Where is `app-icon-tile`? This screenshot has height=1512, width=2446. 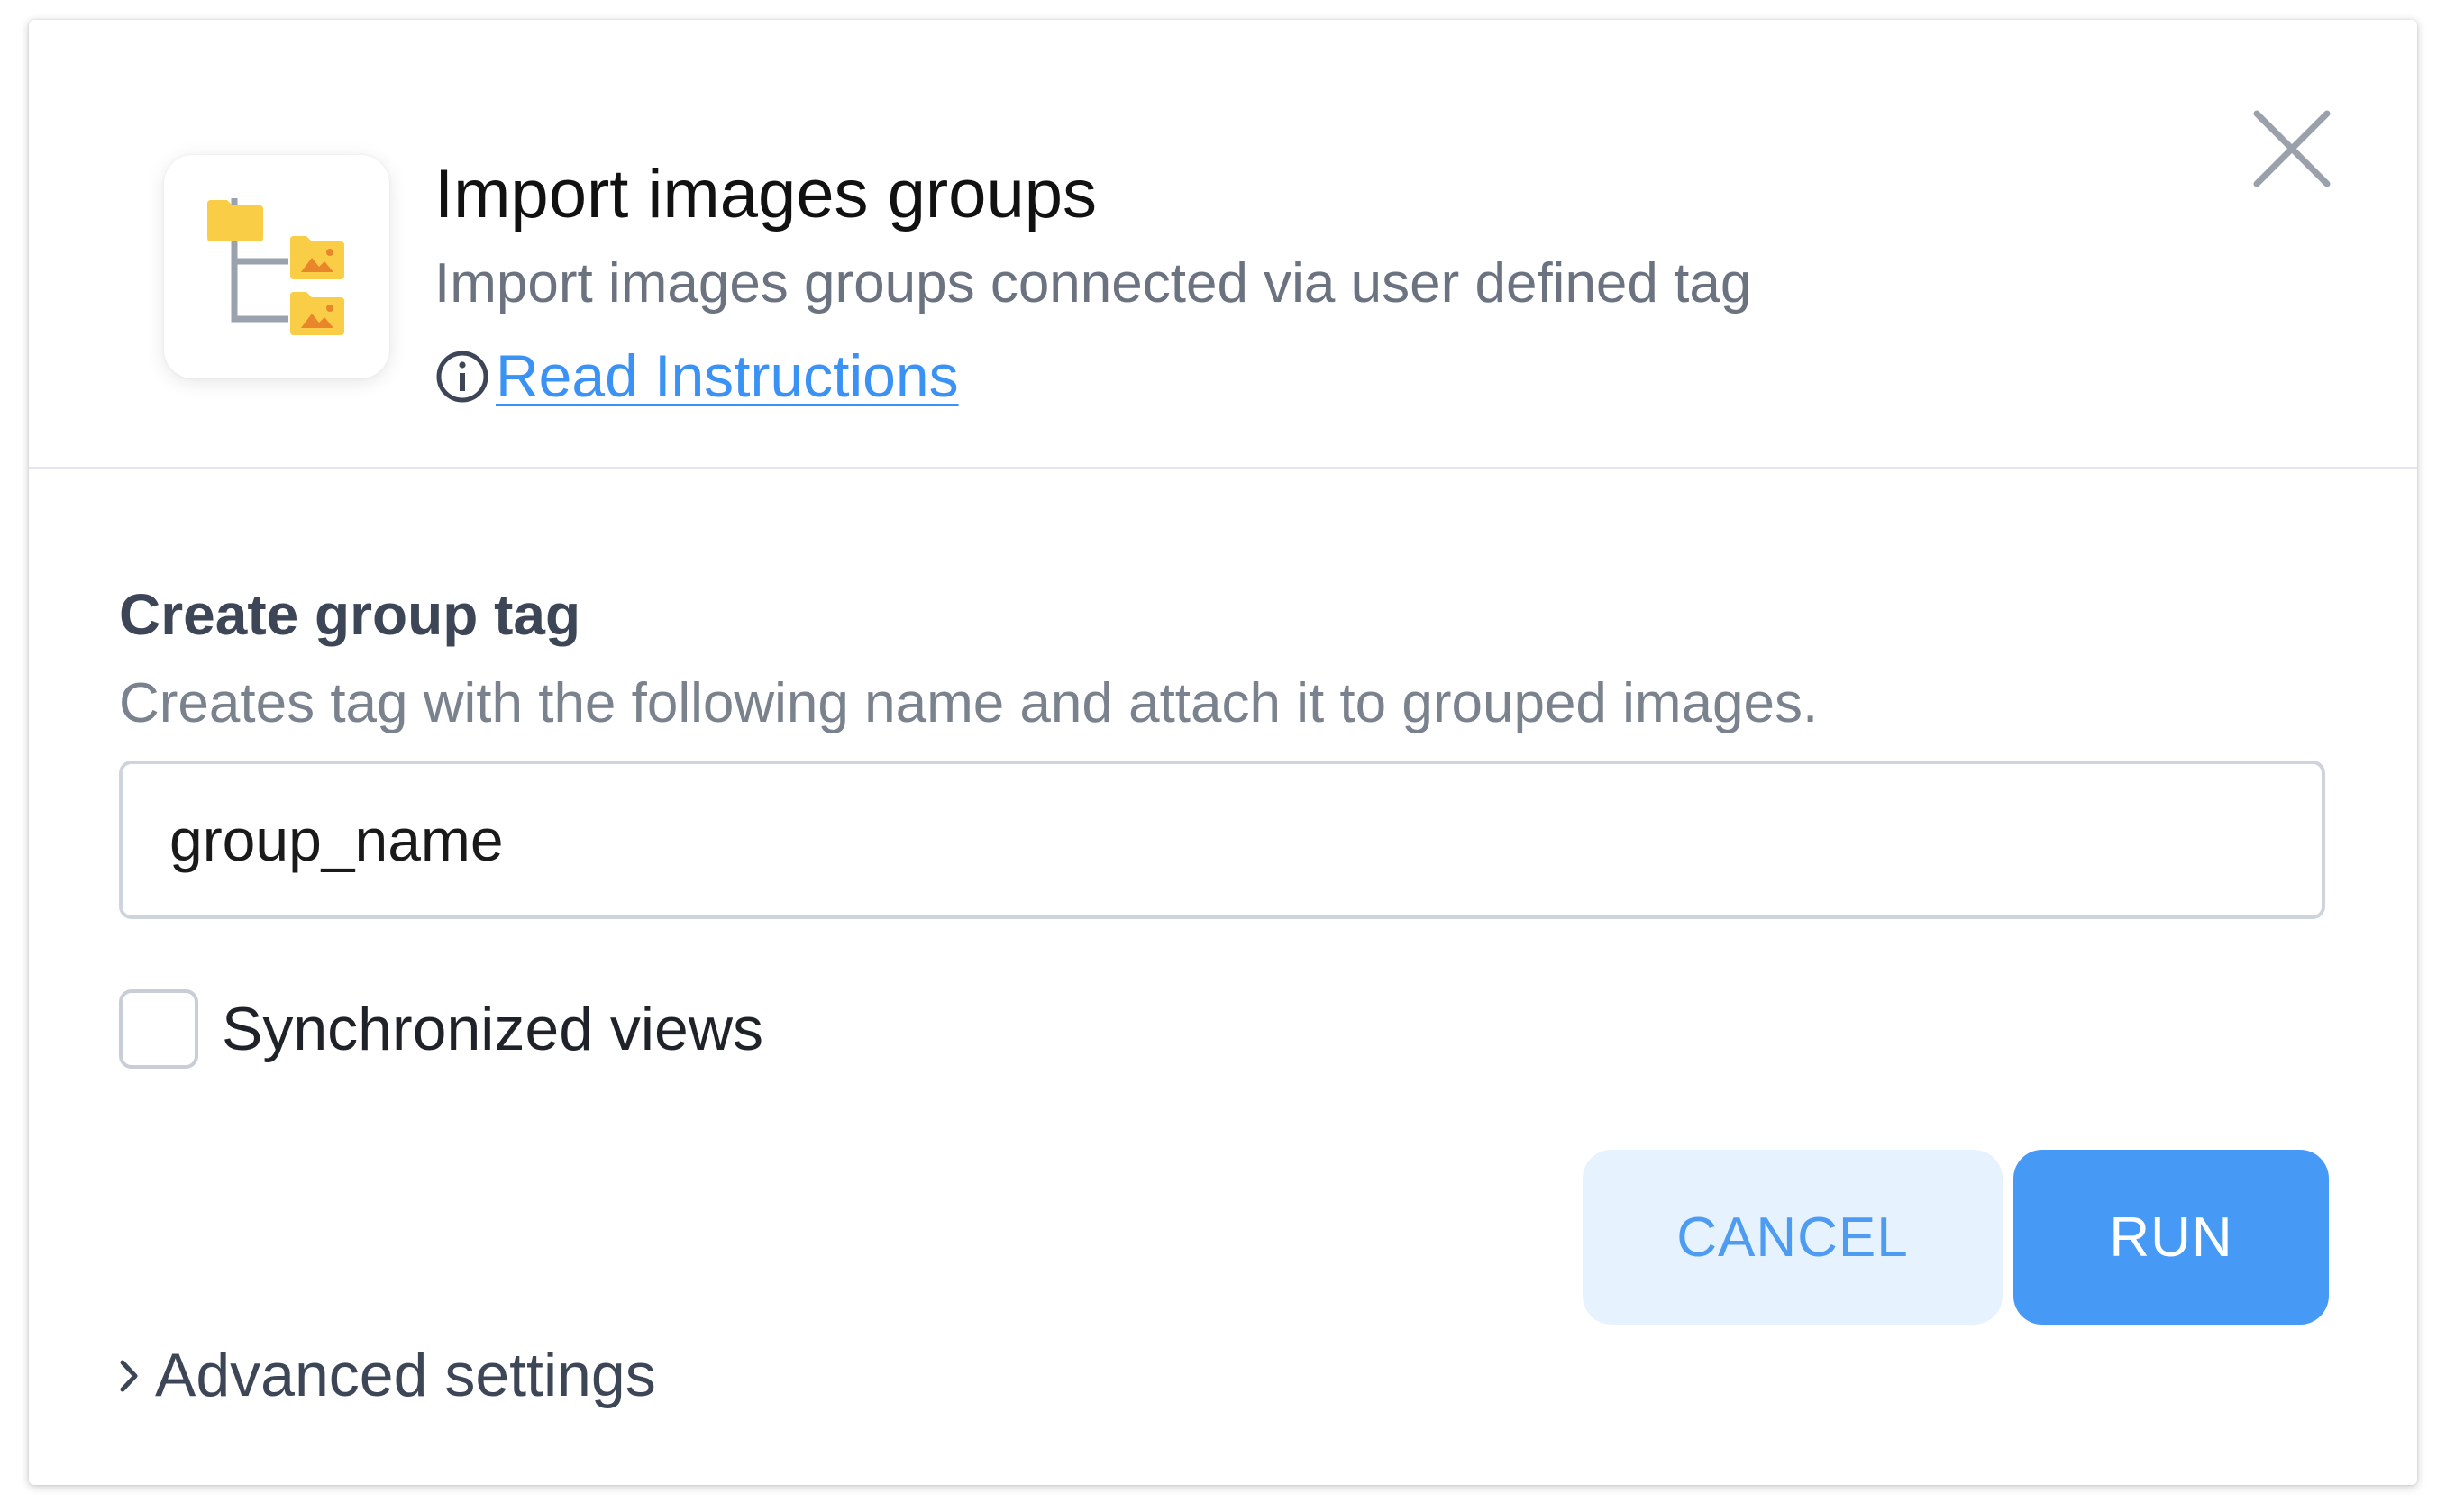 app-icon-tile is located at coordinates (276, 266).